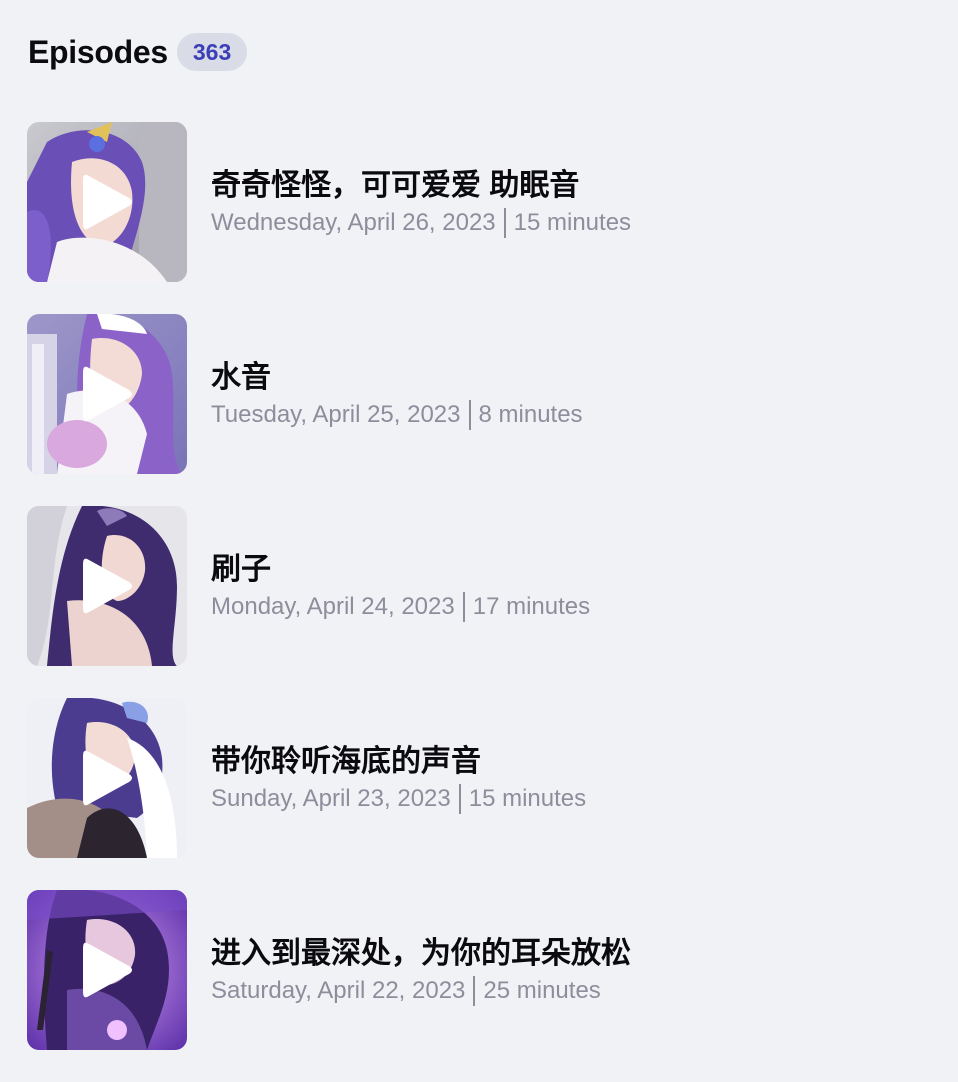 This screenshot has width=958, height=1082. I want to click on episode-item: 水音 Tuesday, April 25, 2023 8 minutes, so click(477, 394).